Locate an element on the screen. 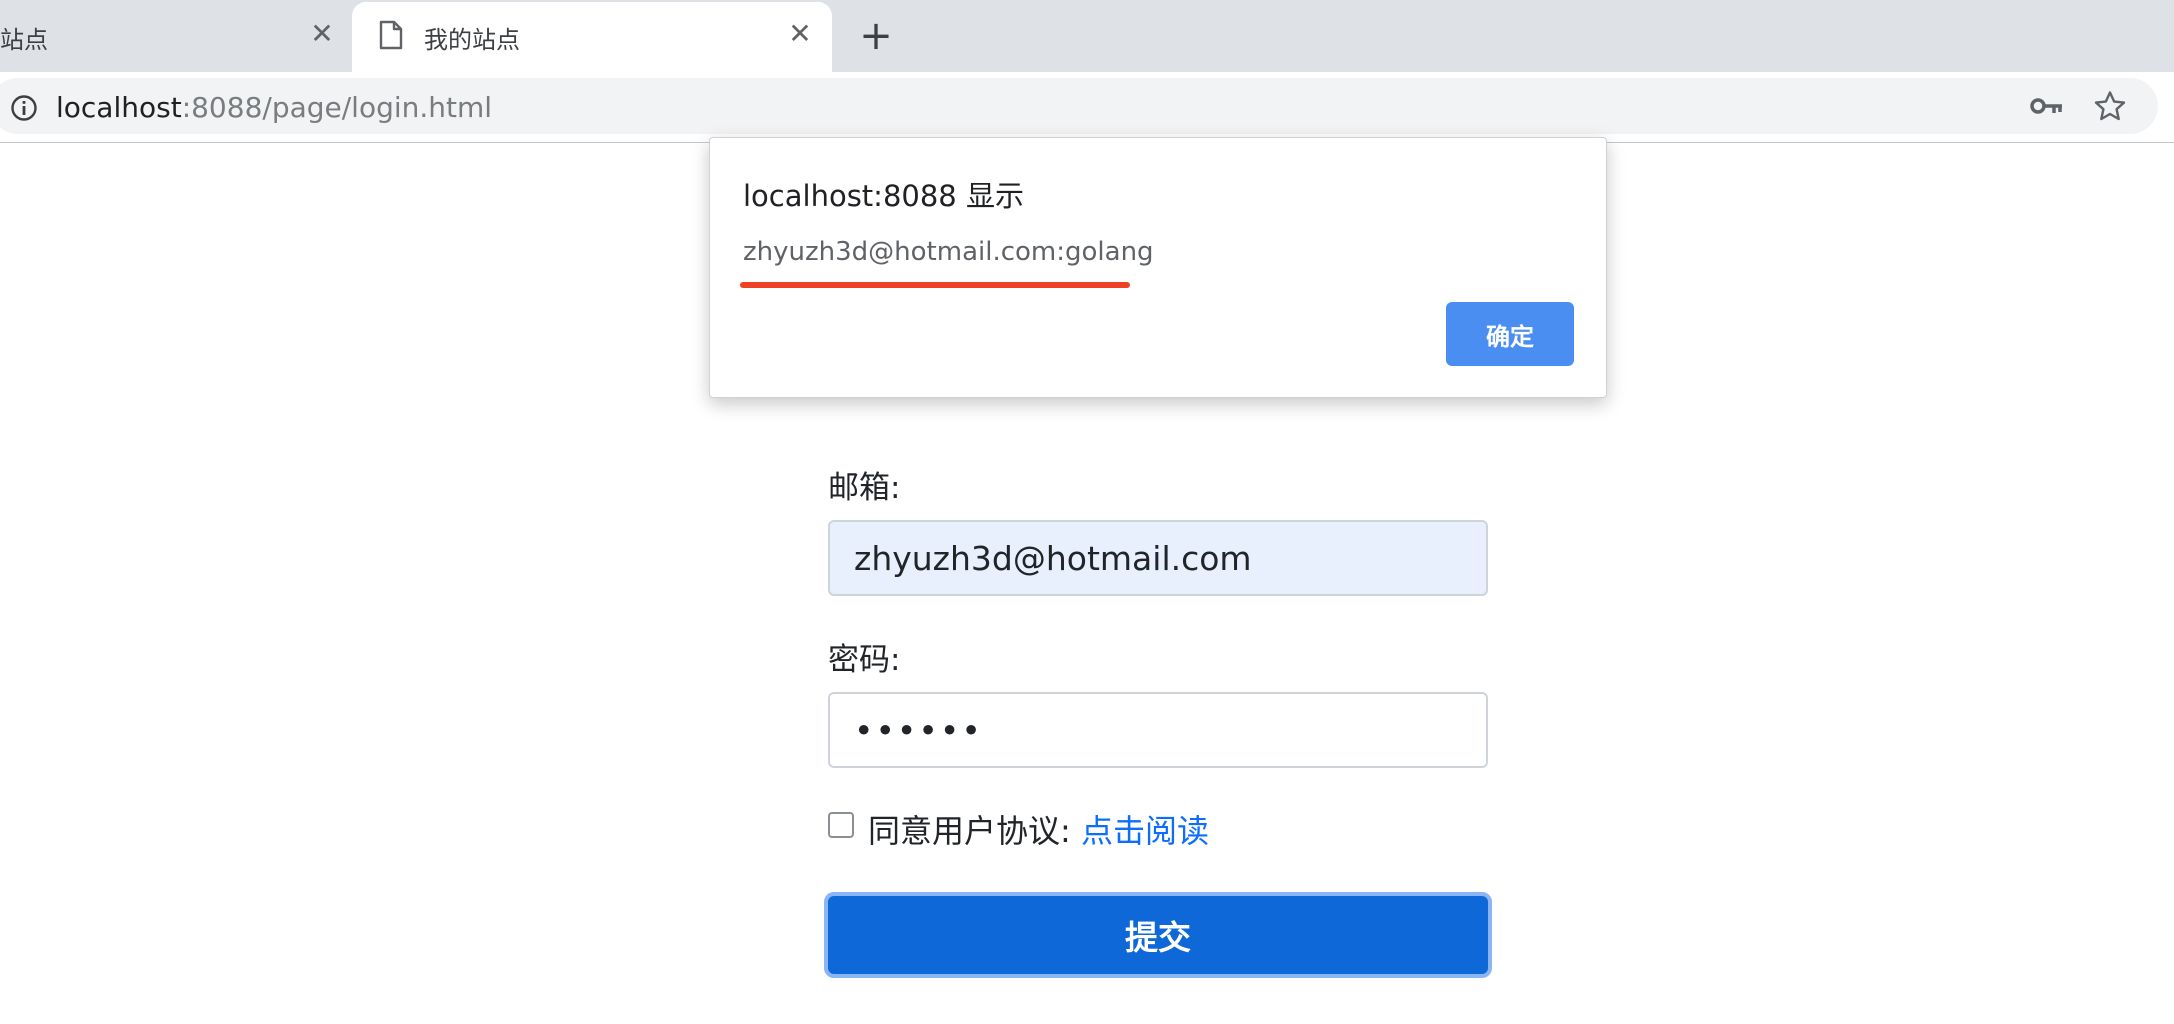 The height and width of the screenshot is (1024, 2174). password-label: 密码: is located at coordinates (864, 660).